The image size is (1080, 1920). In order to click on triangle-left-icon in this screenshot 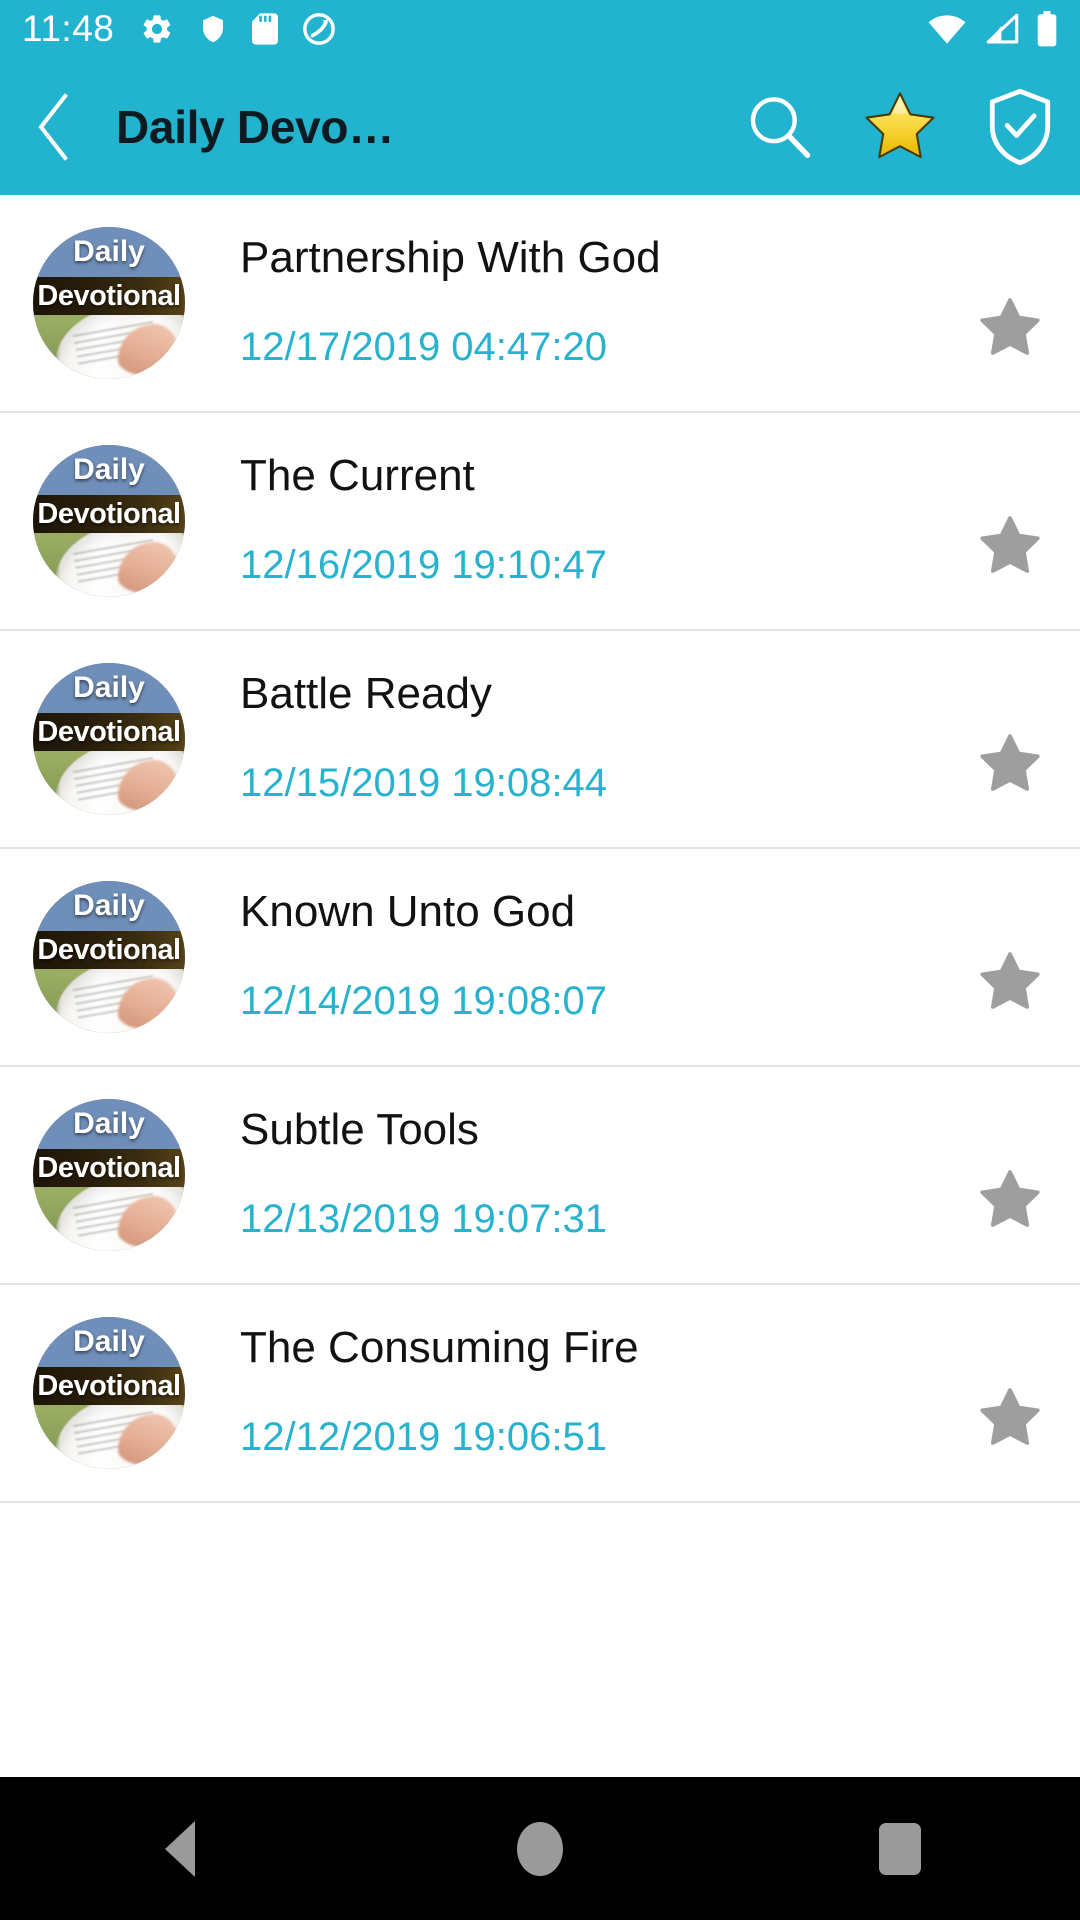, I will do `click(180, 1848)`.